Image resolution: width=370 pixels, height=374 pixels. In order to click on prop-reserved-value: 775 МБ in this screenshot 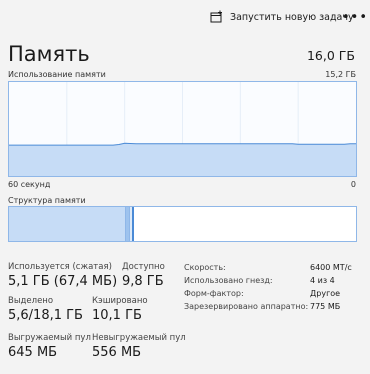, I will do `click(325, 306)`.